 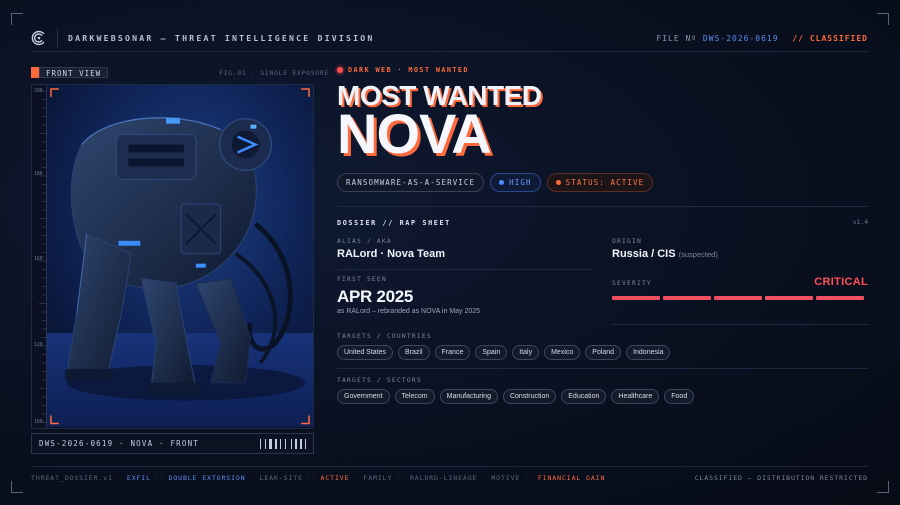 I want to click on sectors-label: TARGETS / SECTORS, so click(x=379, y=380).